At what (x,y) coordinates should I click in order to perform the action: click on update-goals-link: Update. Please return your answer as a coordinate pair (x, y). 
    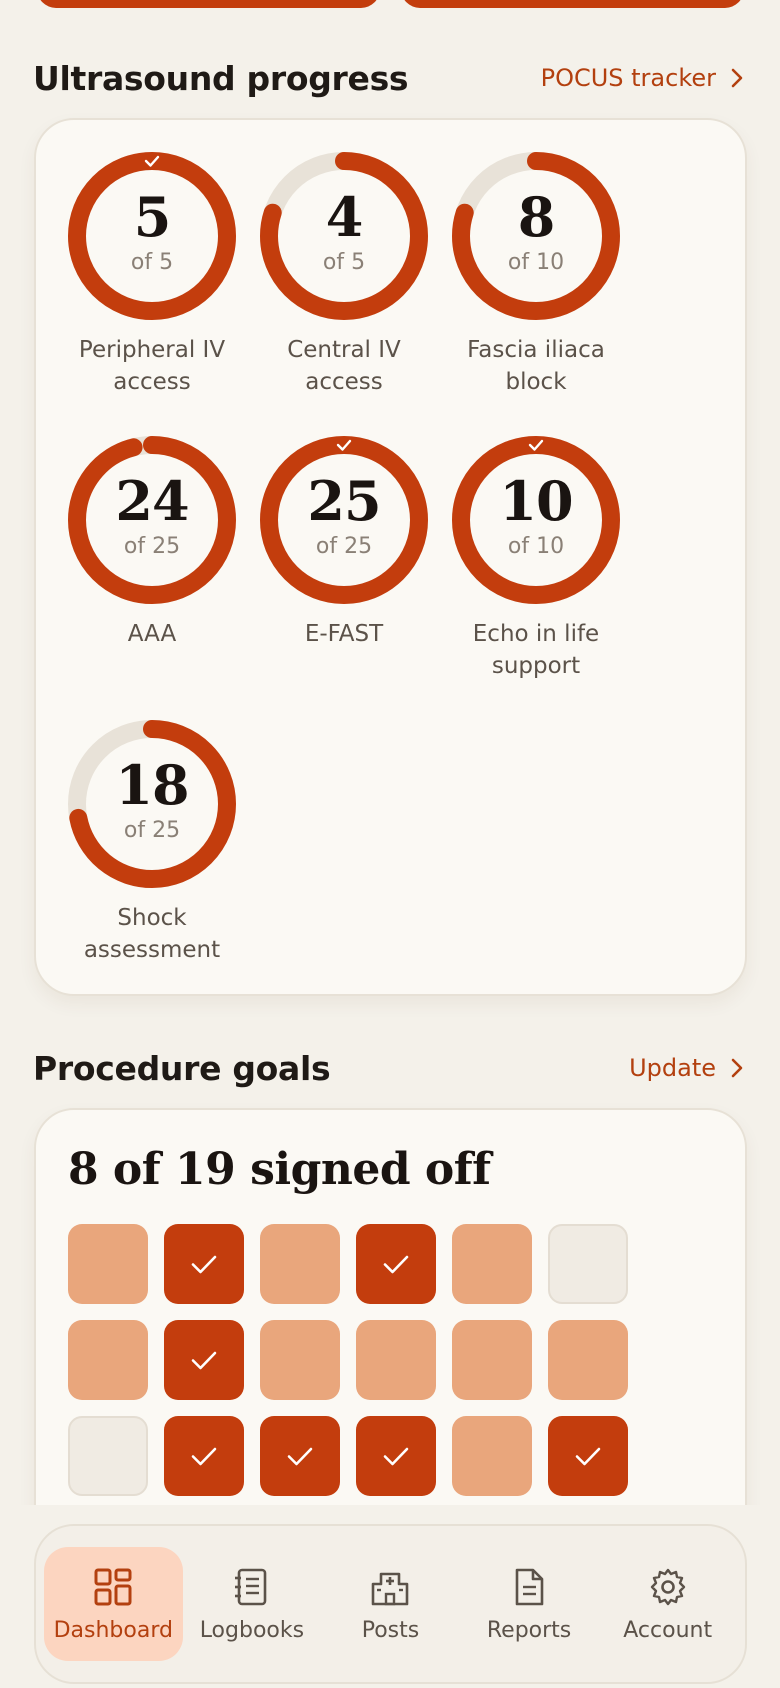
    Looking at the image, I should click on (686, 1068).